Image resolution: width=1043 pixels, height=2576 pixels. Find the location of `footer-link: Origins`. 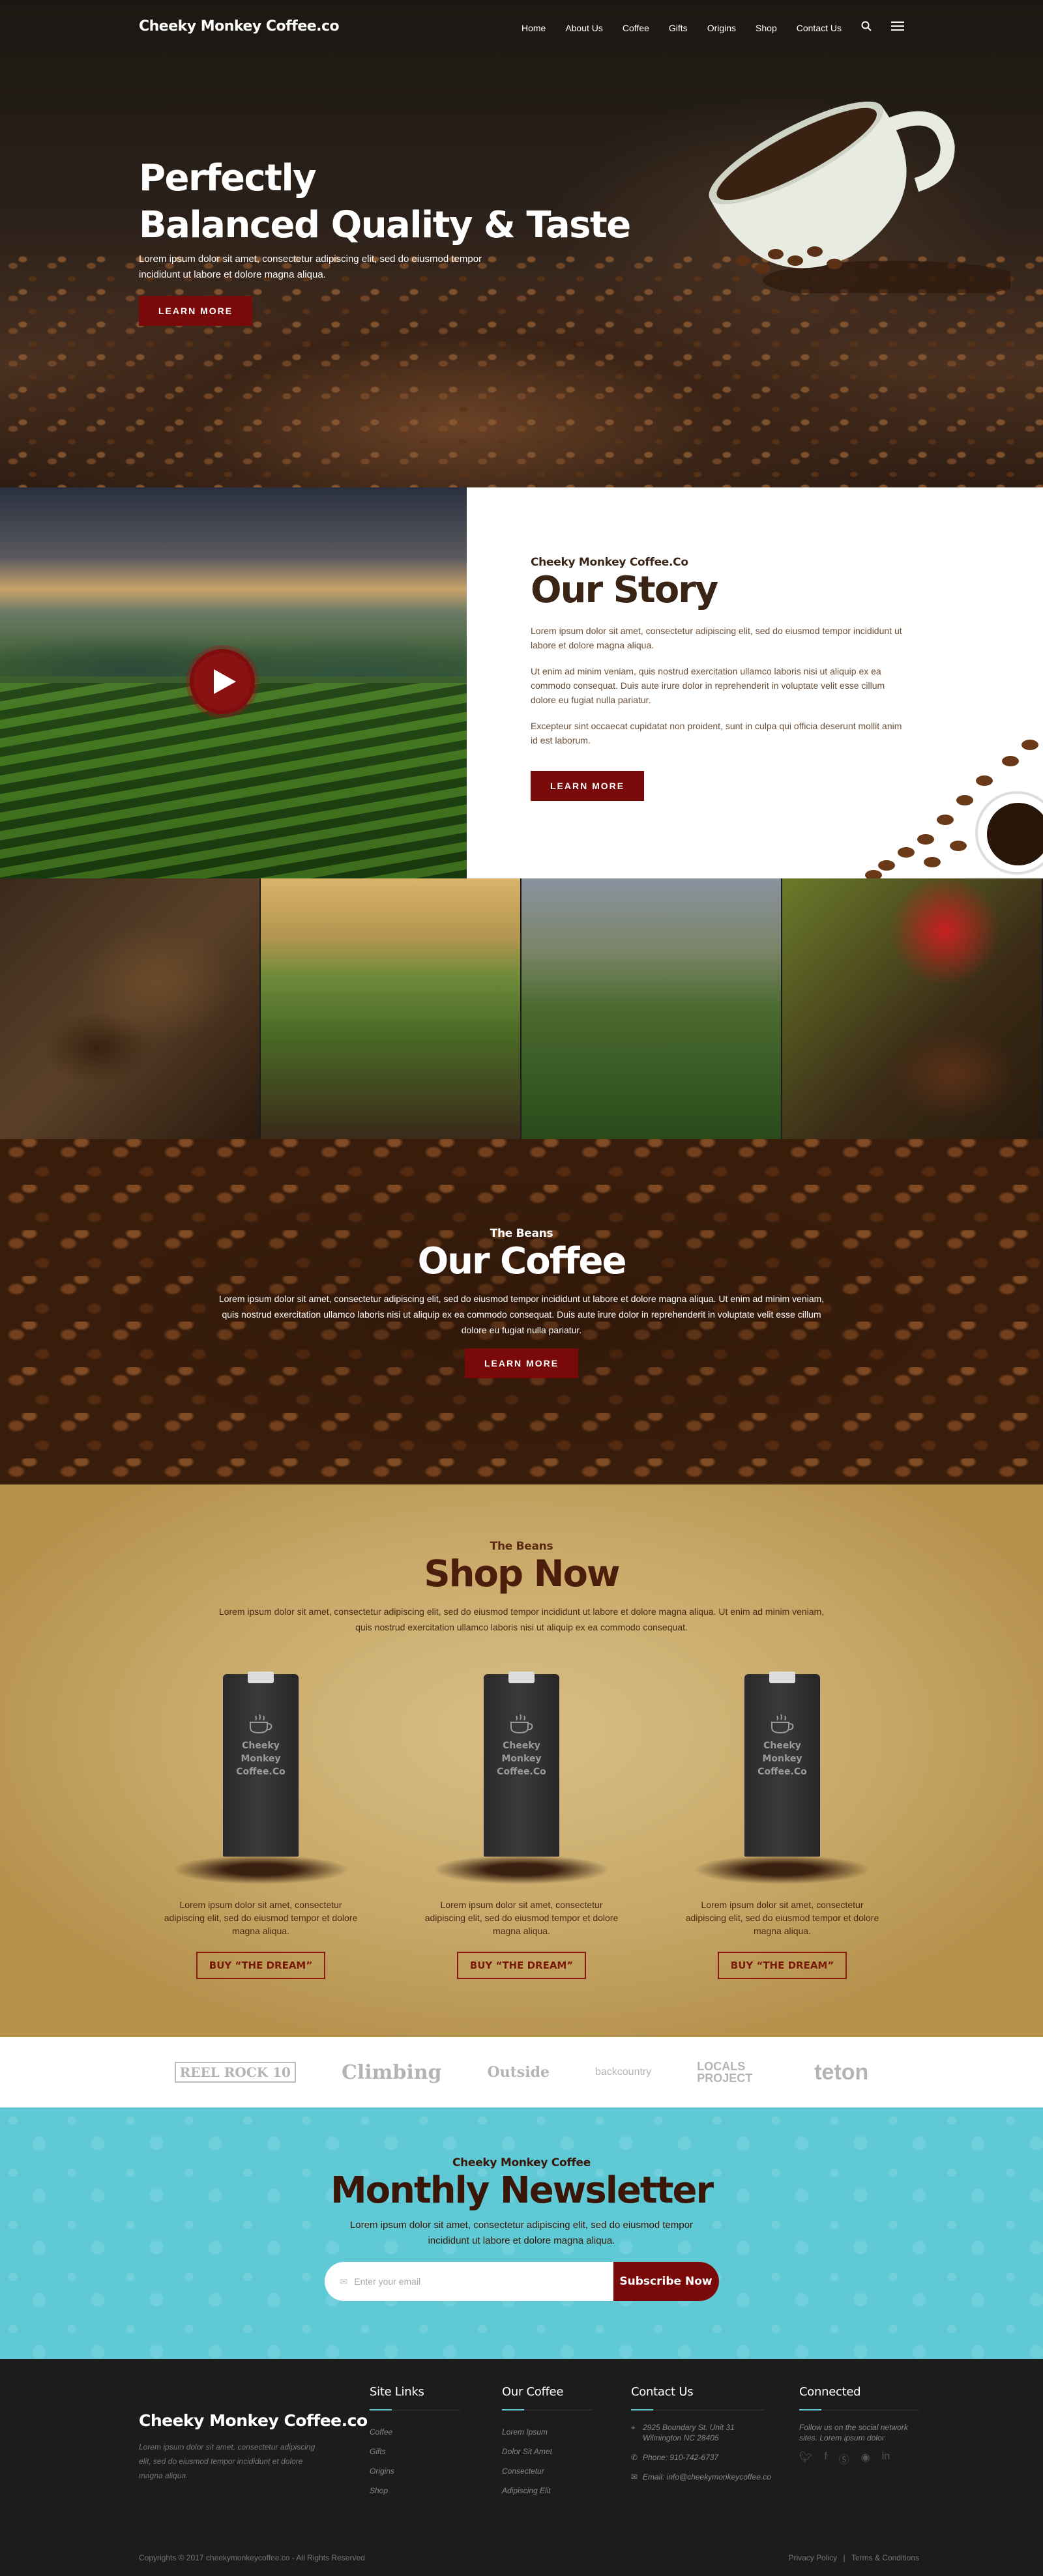

footer-link: Origins is located at coordinates (415, 2471).